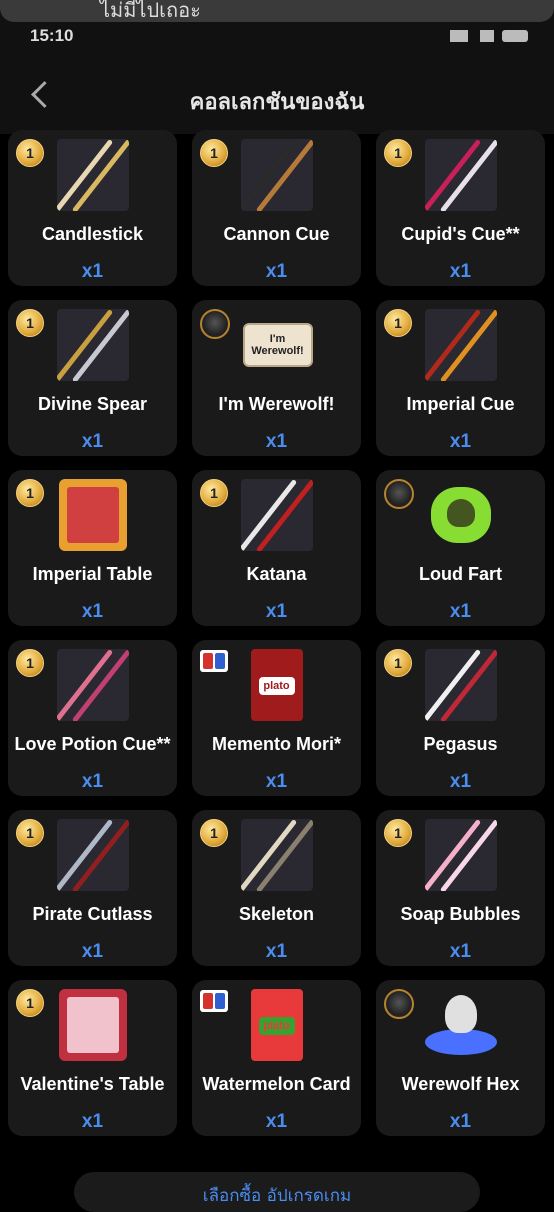 The image size is (554, 1212). I want to click on bottom-action-bar: เลือกซื้อ อัปเกรดเกม, so click(277, 1192).